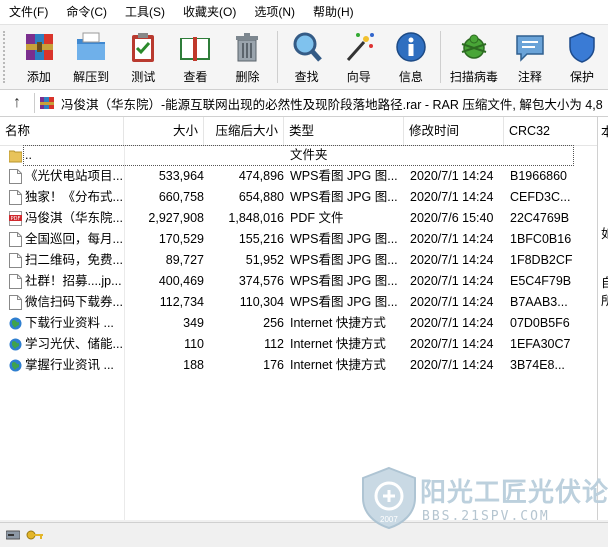 Image resolution: width=608 pixels, height=547 pixels. I want to click on file-packed: 155,216, so click(261, 239).